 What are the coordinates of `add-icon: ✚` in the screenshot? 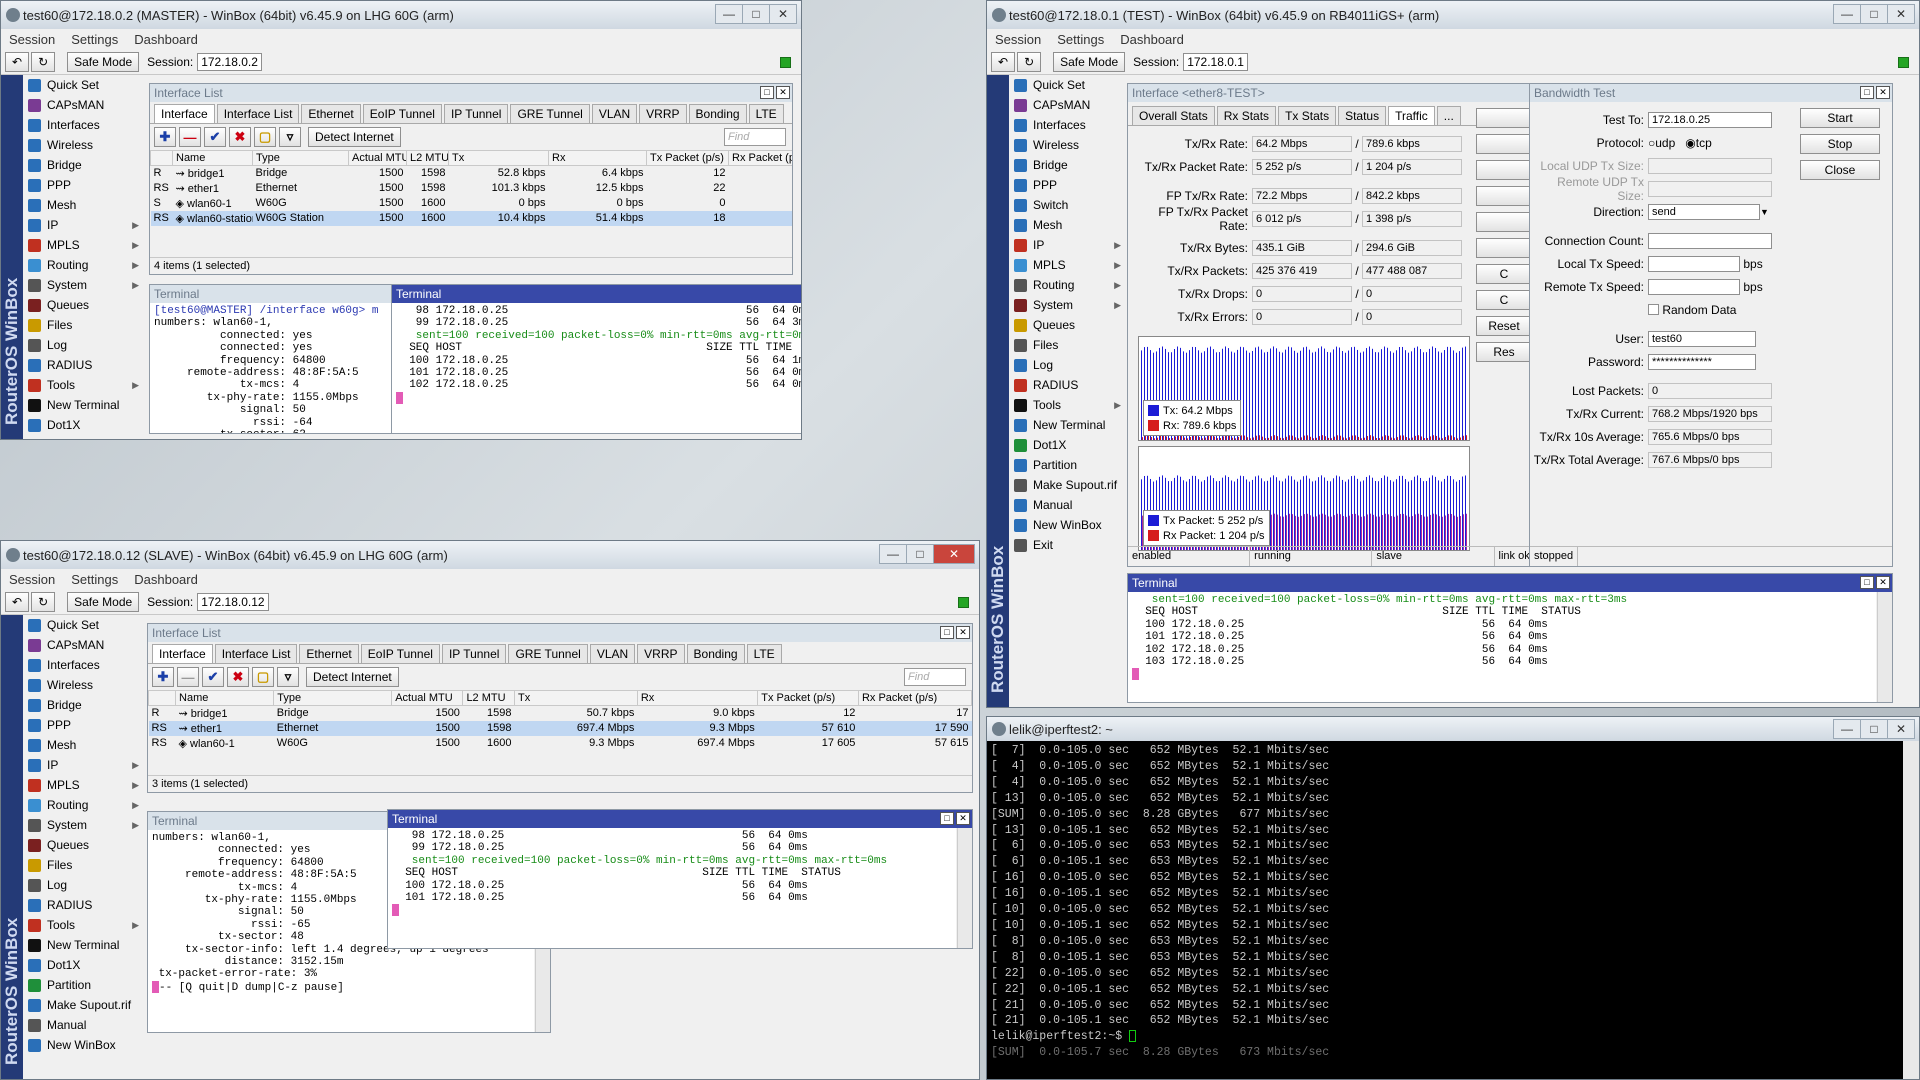 It's located at (163, 677).